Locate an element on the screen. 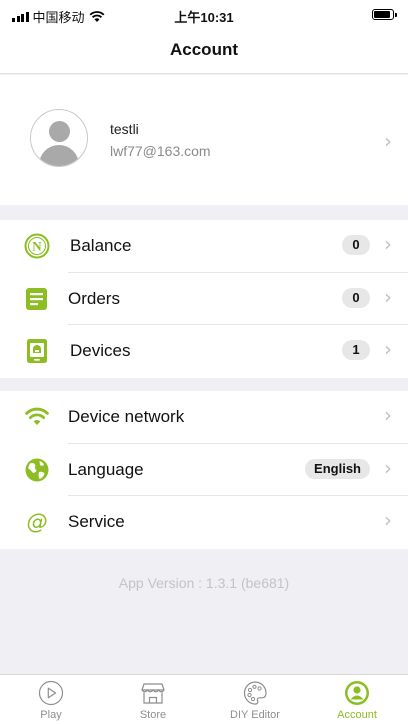 This screenshot has width=408, height=724. tab-diy-editor: DIY Editor is located at coordinates (255, 699).